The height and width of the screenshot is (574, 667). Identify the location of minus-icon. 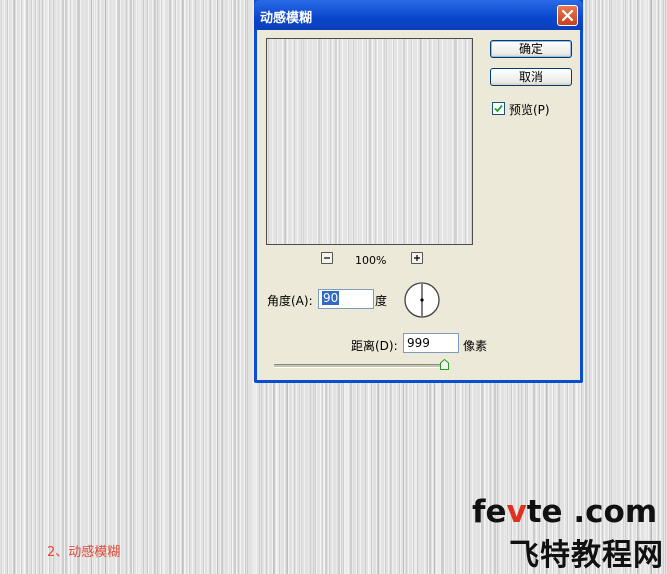
(327, 258).